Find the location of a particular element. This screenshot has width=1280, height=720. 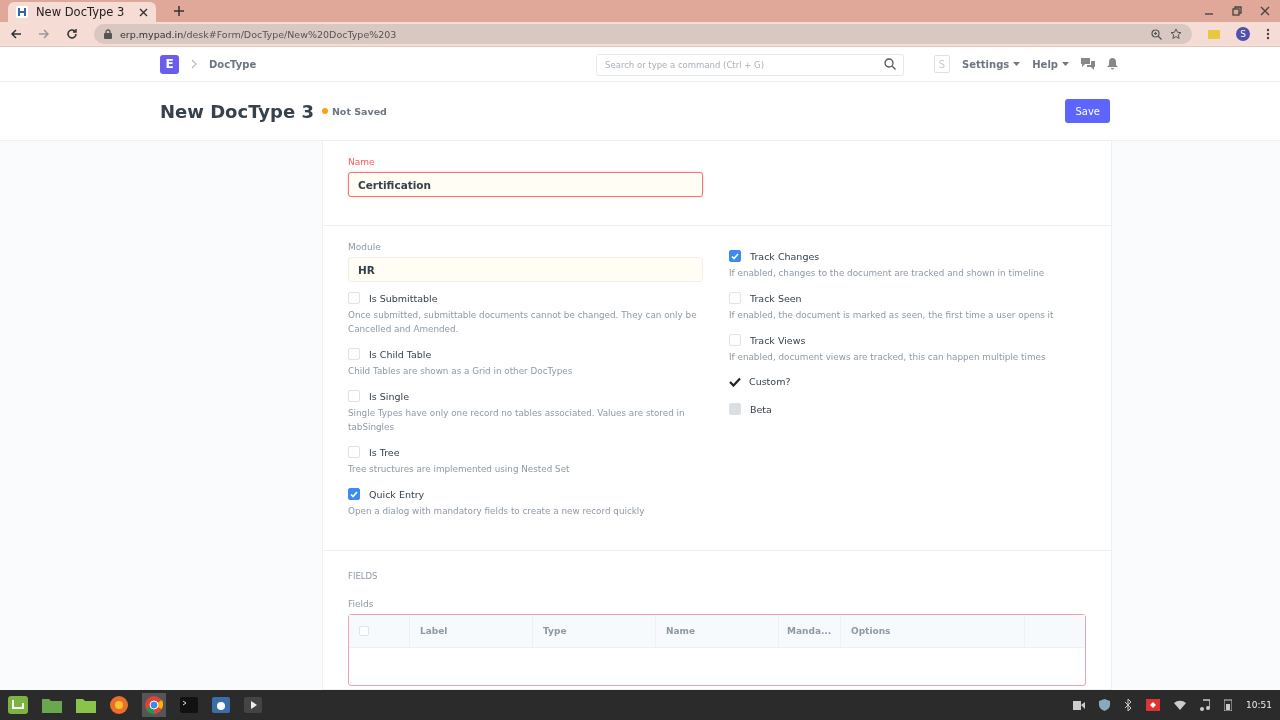

checkbox-label: Is Tree is located at coordinates (384, 452).